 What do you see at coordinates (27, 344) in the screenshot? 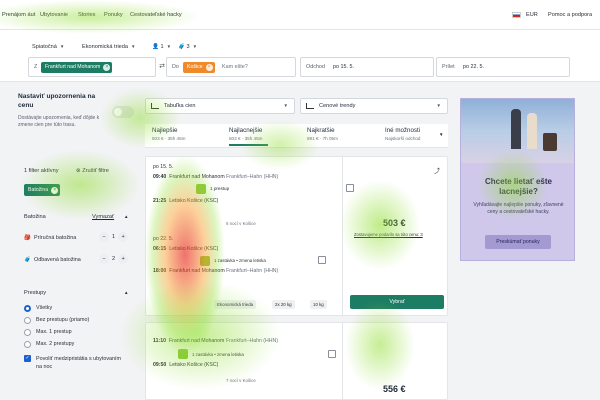
I see `stops-radio-two` at bounding box center [27, 344].